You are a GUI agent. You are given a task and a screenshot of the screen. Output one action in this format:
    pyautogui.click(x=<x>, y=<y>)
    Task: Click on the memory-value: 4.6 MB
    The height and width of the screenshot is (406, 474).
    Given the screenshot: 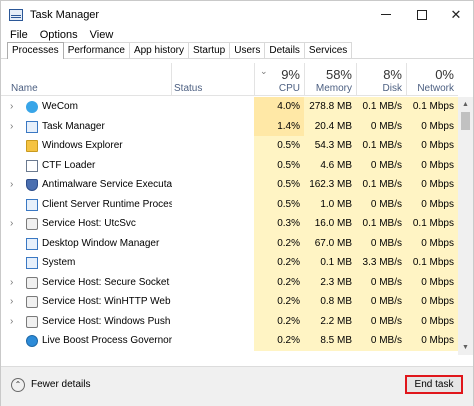 What is the action you would take?
    pyautogui.click(x=330, y=165)
    